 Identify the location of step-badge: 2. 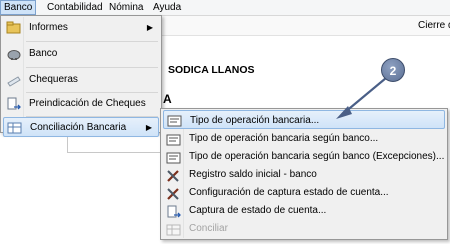
(393, 70).